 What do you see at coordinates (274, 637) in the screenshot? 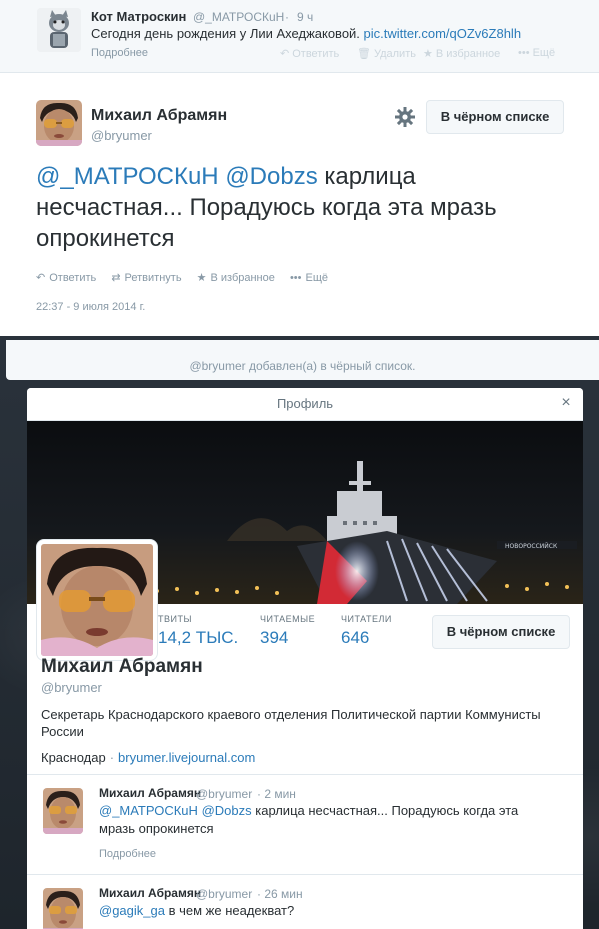
I see `stat-value: 394` at bounding box center [274, 637].